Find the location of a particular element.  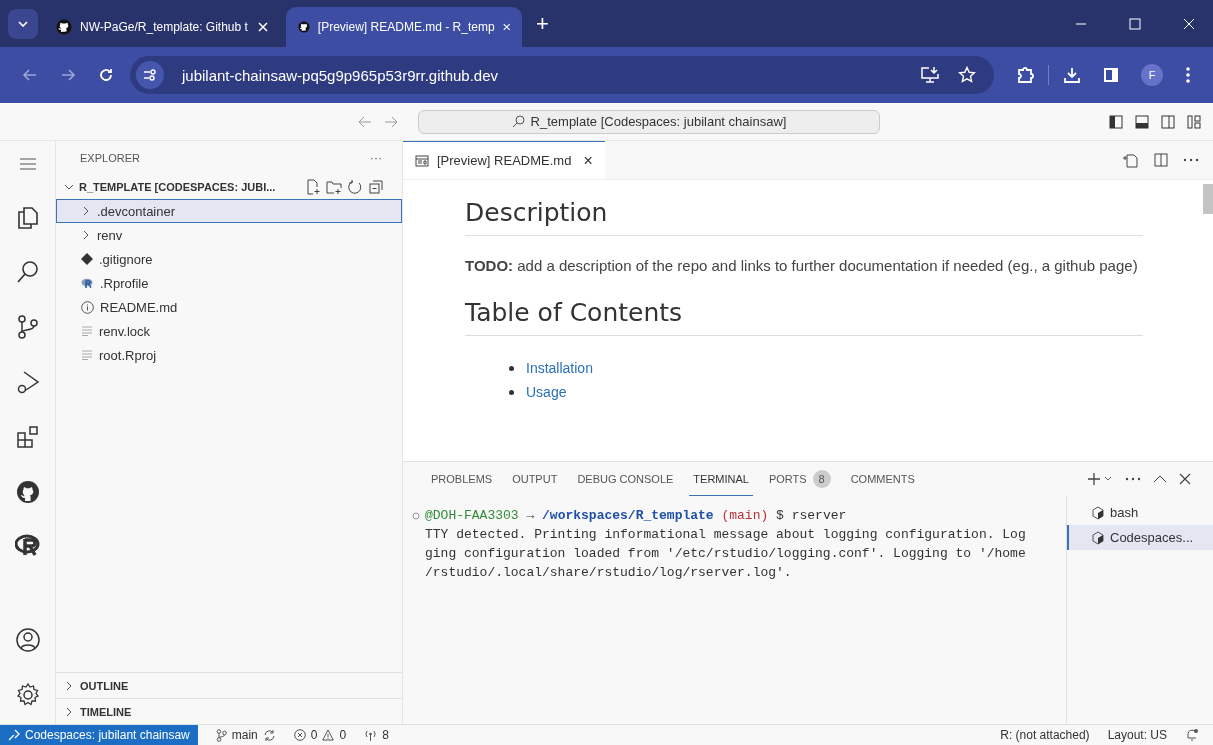

toc-link: Usage is located at coordinates (546, 392).